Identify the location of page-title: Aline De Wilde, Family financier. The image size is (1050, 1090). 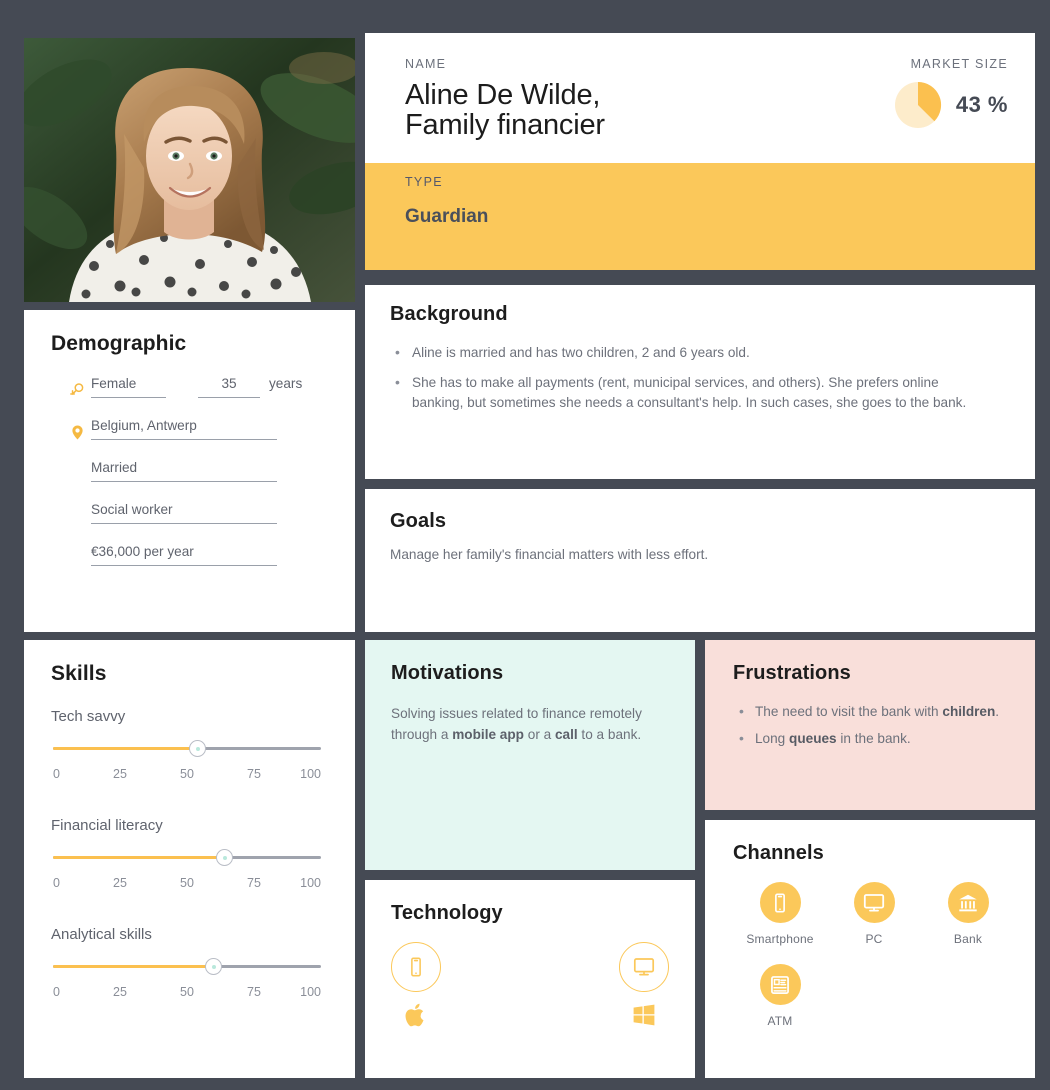
(505, 110).